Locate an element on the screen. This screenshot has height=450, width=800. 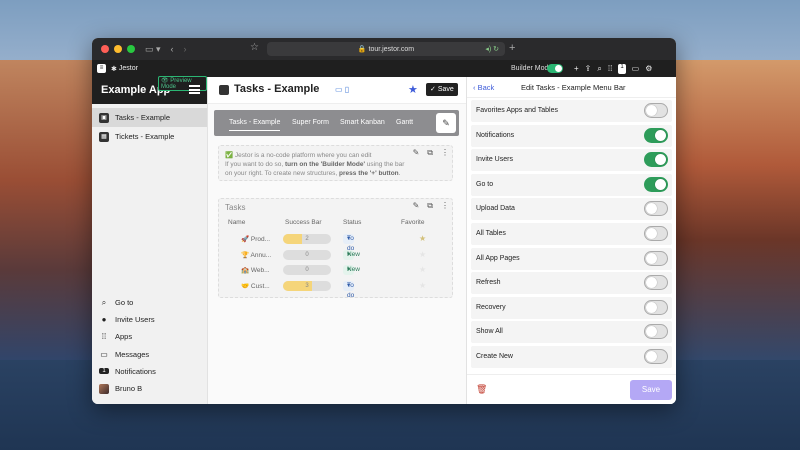
column-header-name: Name is located at coordinates (236, 222).